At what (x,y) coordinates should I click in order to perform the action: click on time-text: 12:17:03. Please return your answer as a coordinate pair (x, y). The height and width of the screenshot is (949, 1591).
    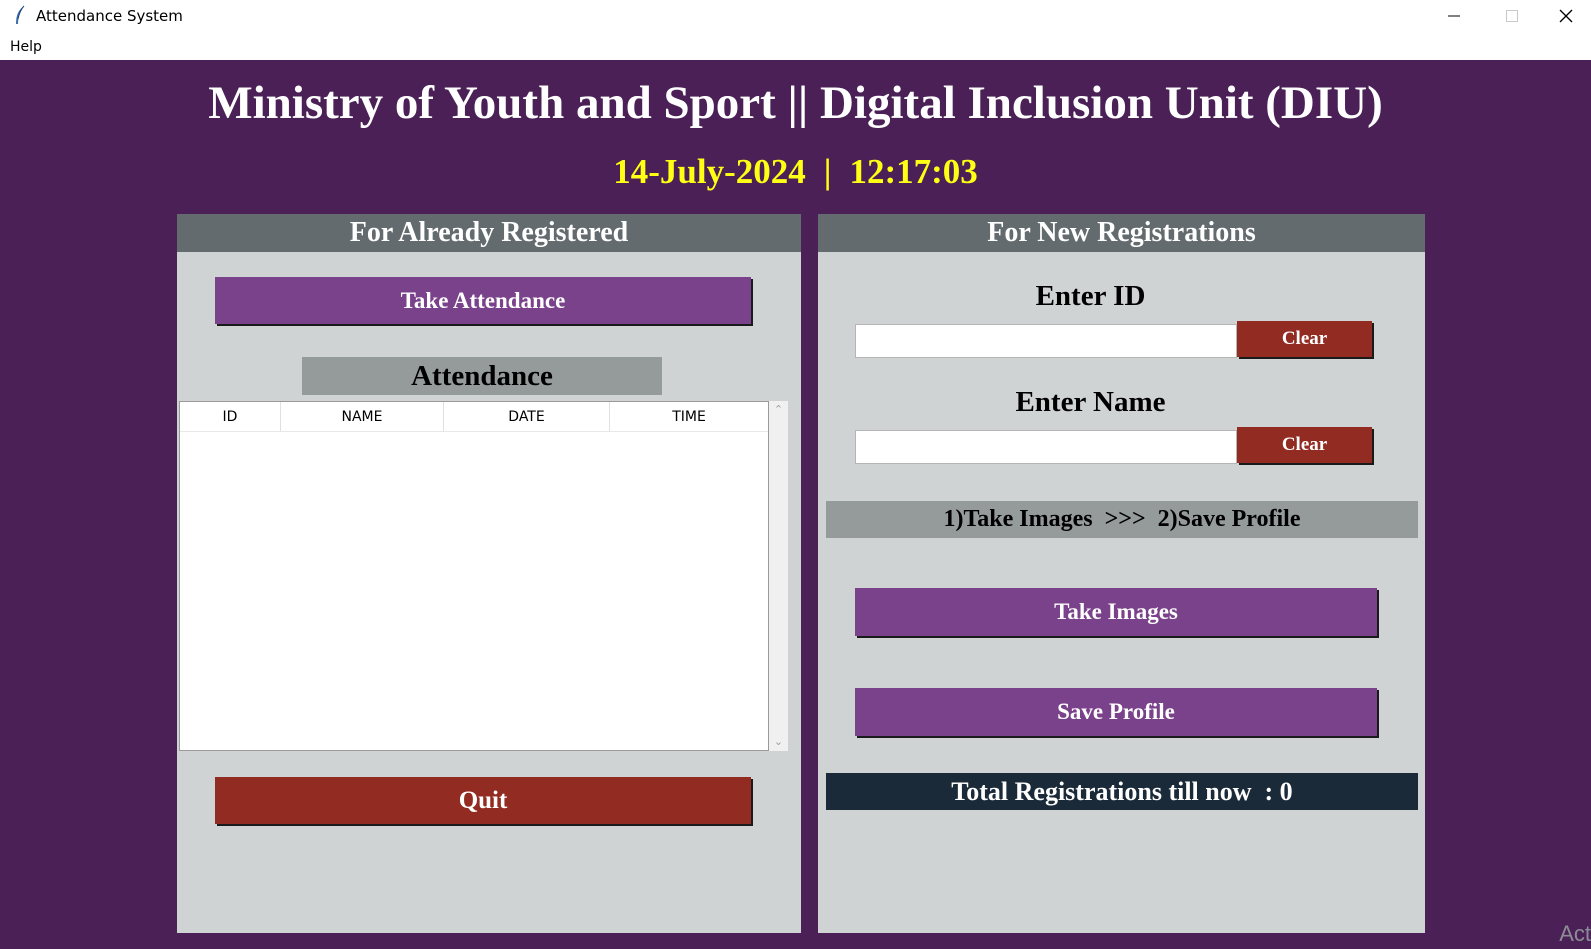
    Looking at the image, I should click on (913, 171).